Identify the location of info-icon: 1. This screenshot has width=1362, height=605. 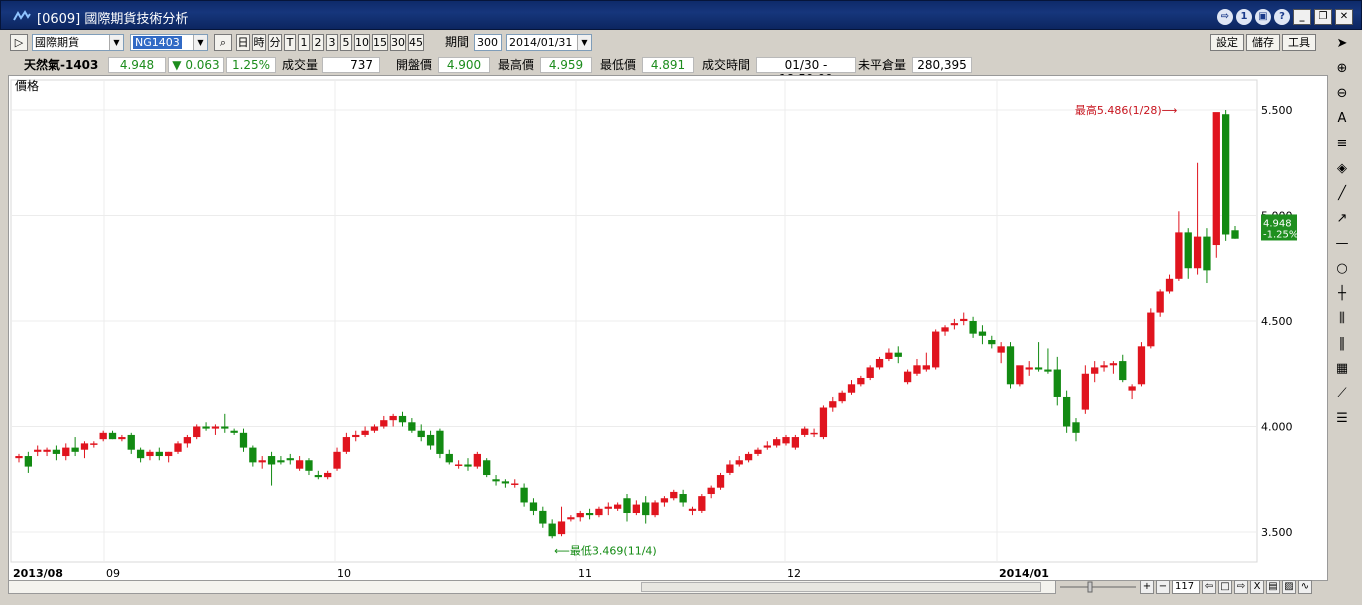
(1244, 17).